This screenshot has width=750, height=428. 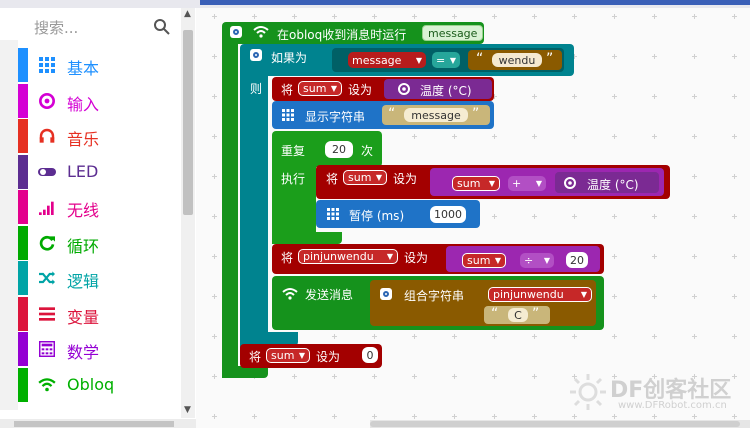 I want to click on category-输入: 输入, so click(x=99, y=100).